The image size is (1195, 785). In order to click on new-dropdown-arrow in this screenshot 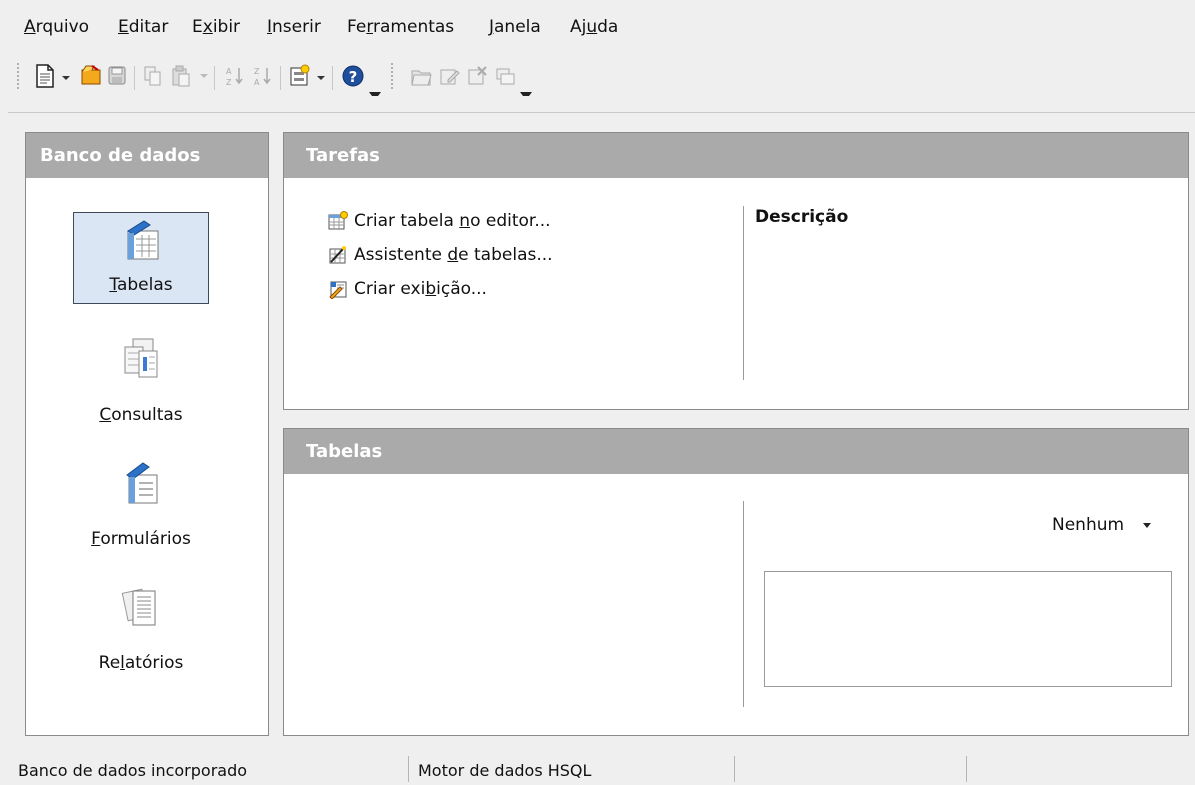, I will do `click(66, 78)`.